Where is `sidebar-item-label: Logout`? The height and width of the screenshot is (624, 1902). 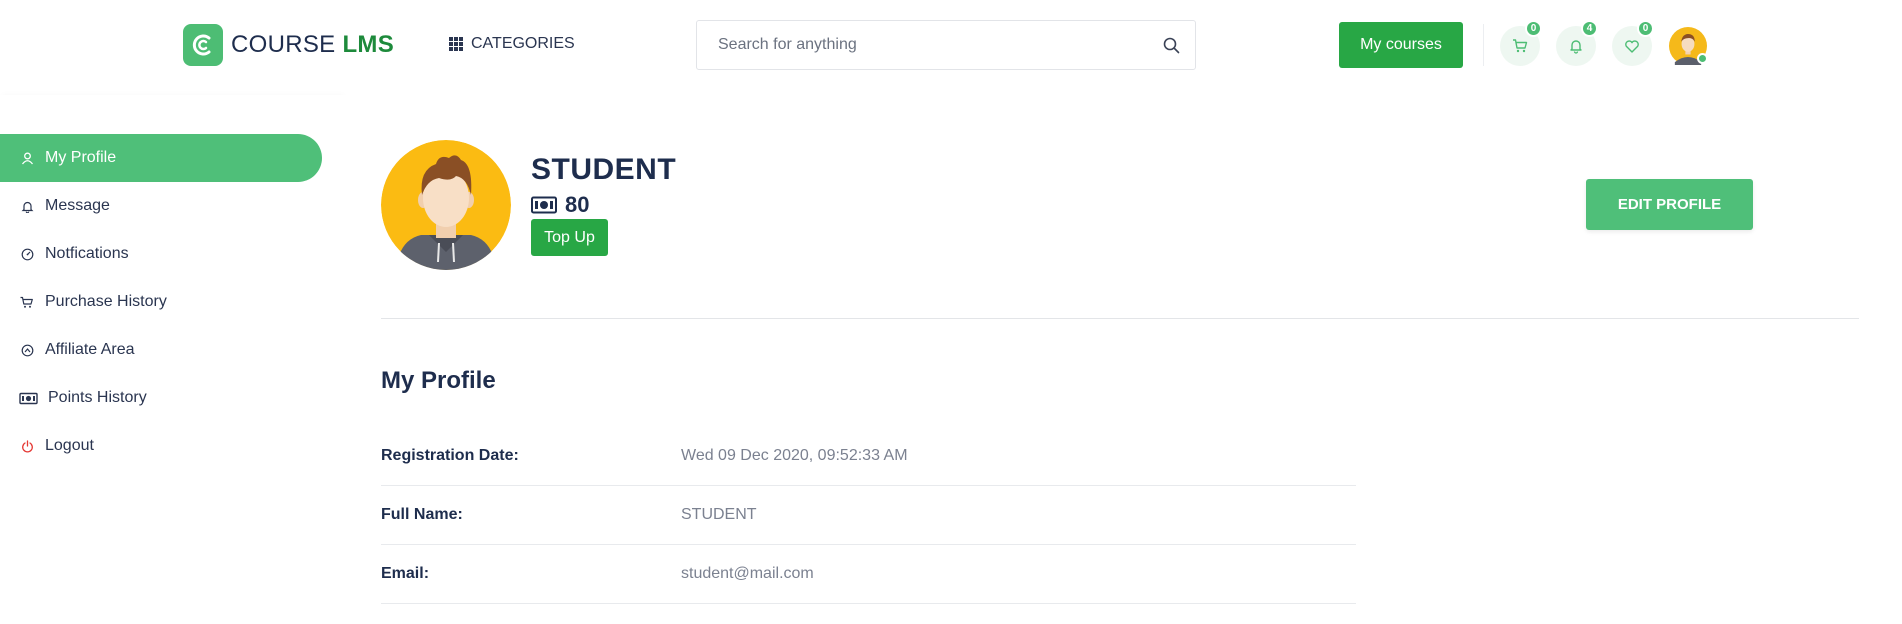 sidebar-item-label: Logout is located at coordinates (69, 445).